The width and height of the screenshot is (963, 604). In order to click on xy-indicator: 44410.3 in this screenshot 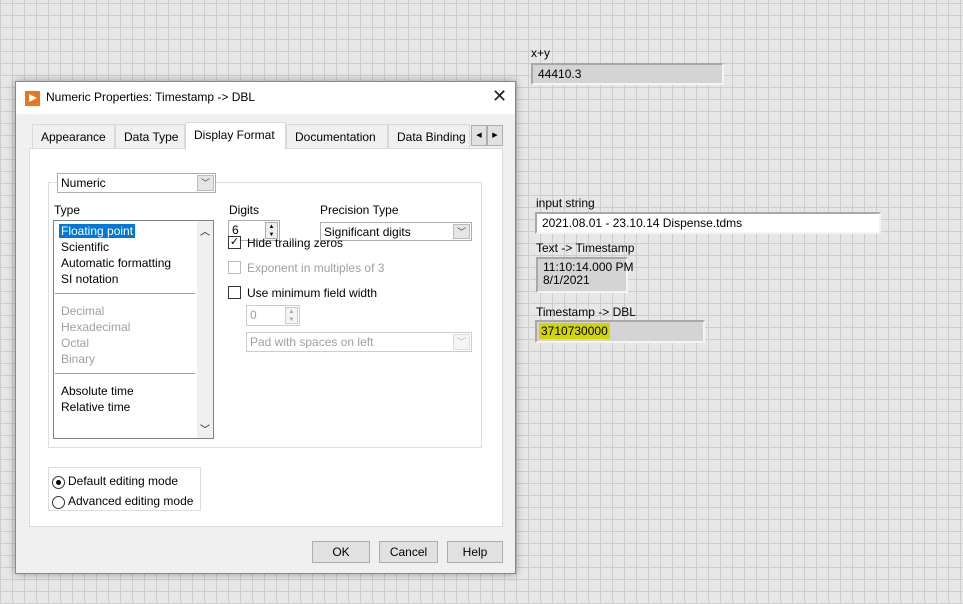, I will do `click(627, 74)`.